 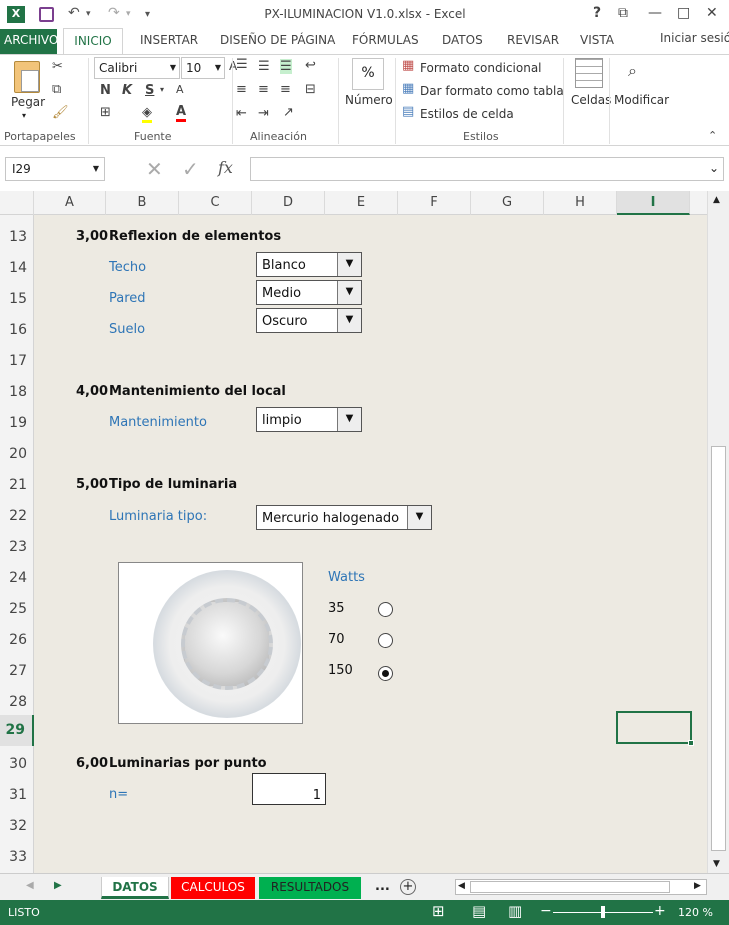 What do you see at coordinates (147, 114) in the screenshot?
I see `fill-color-icon: ◈` at bounding box center [147, 114].